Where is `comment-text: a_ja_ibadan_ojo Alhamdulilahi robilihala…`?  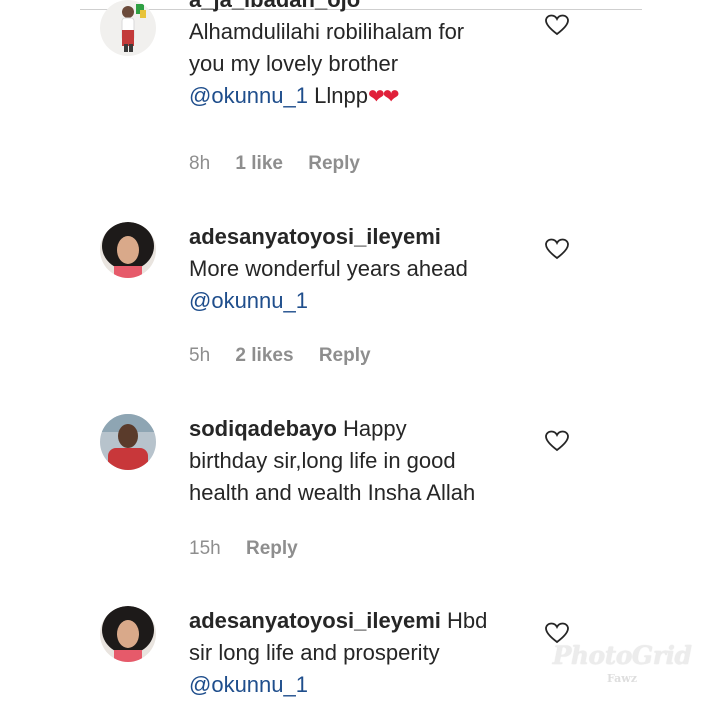 comment-text: a_ja_ibadan_ojo Alhamdulilahi robilihala… is located at coordinates (359, 56).